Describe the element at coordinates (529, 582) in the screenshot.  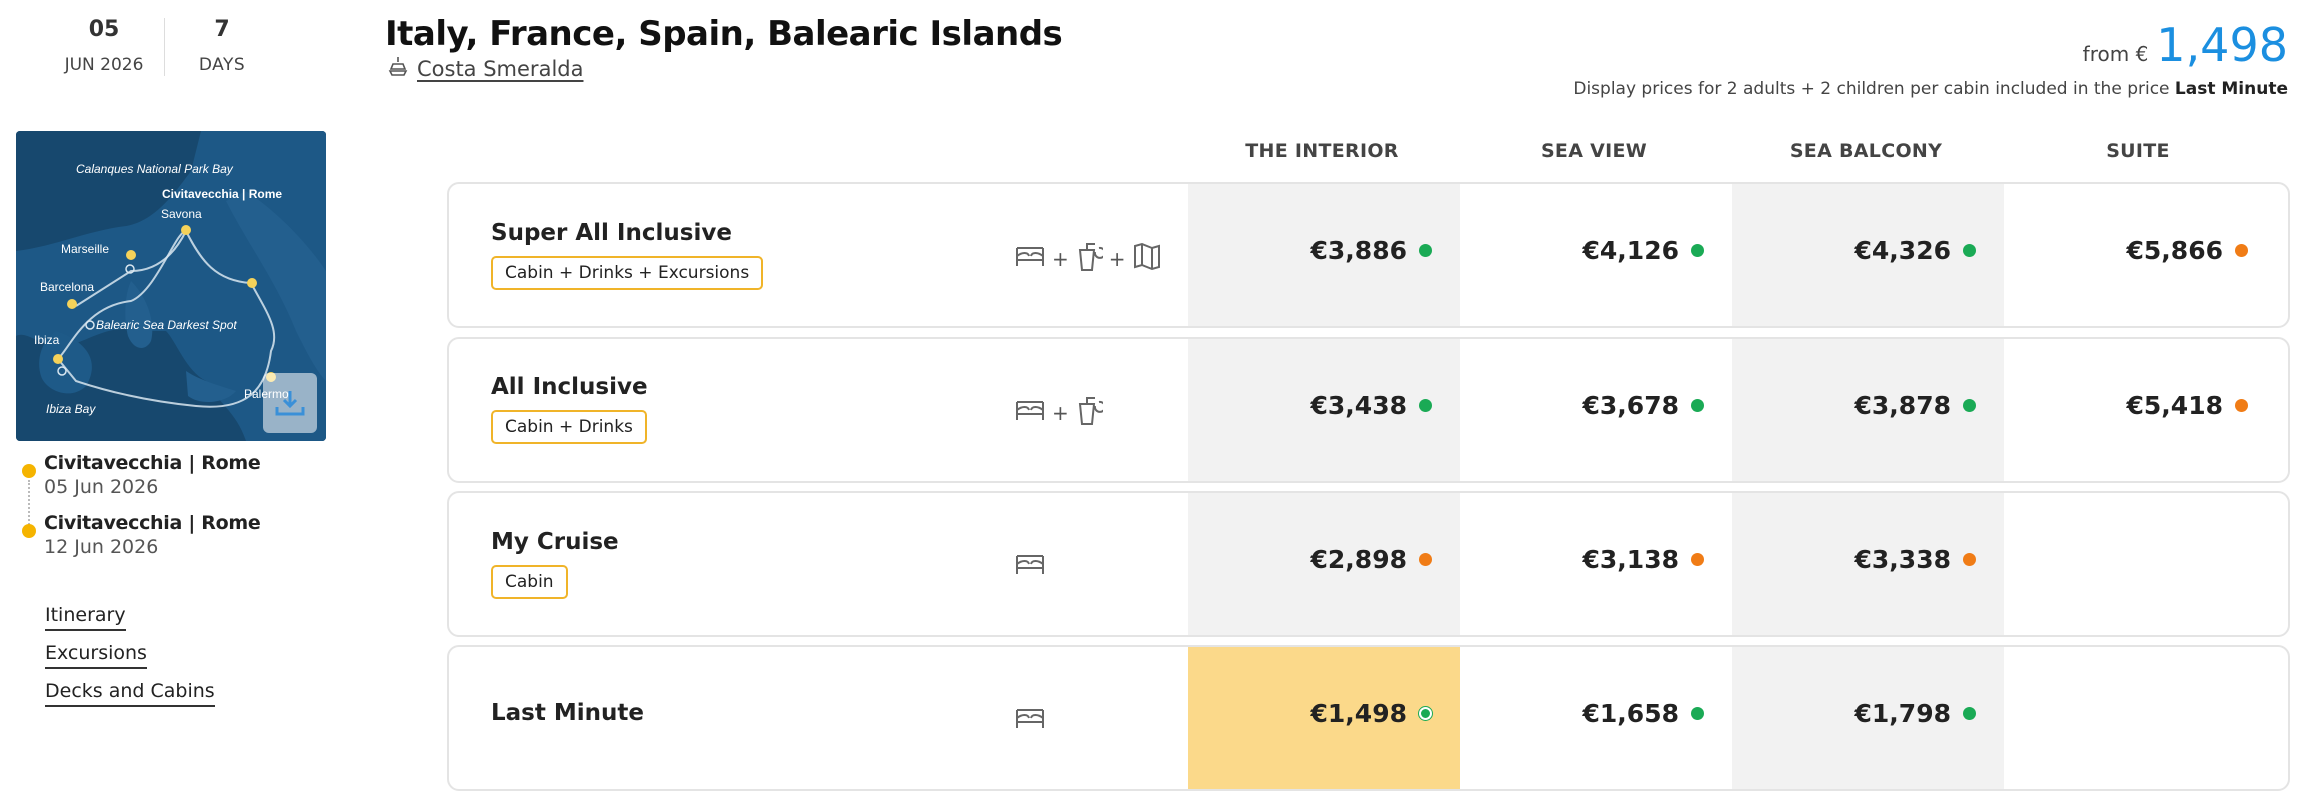
I see `package-tag: Cabin` at that location.